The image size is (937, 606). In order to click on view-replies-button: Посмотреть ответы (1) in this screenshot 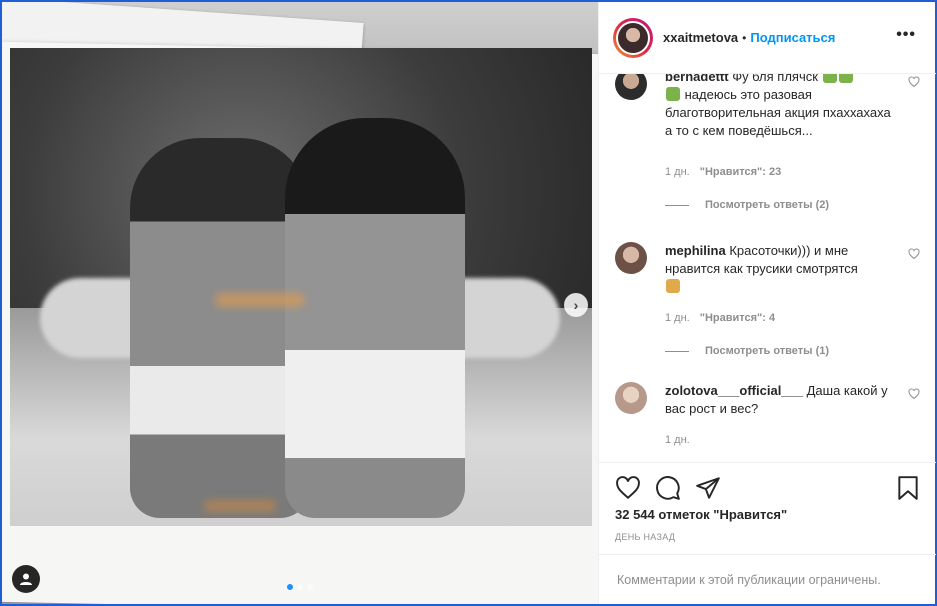, I will do `click(747, 351)`.